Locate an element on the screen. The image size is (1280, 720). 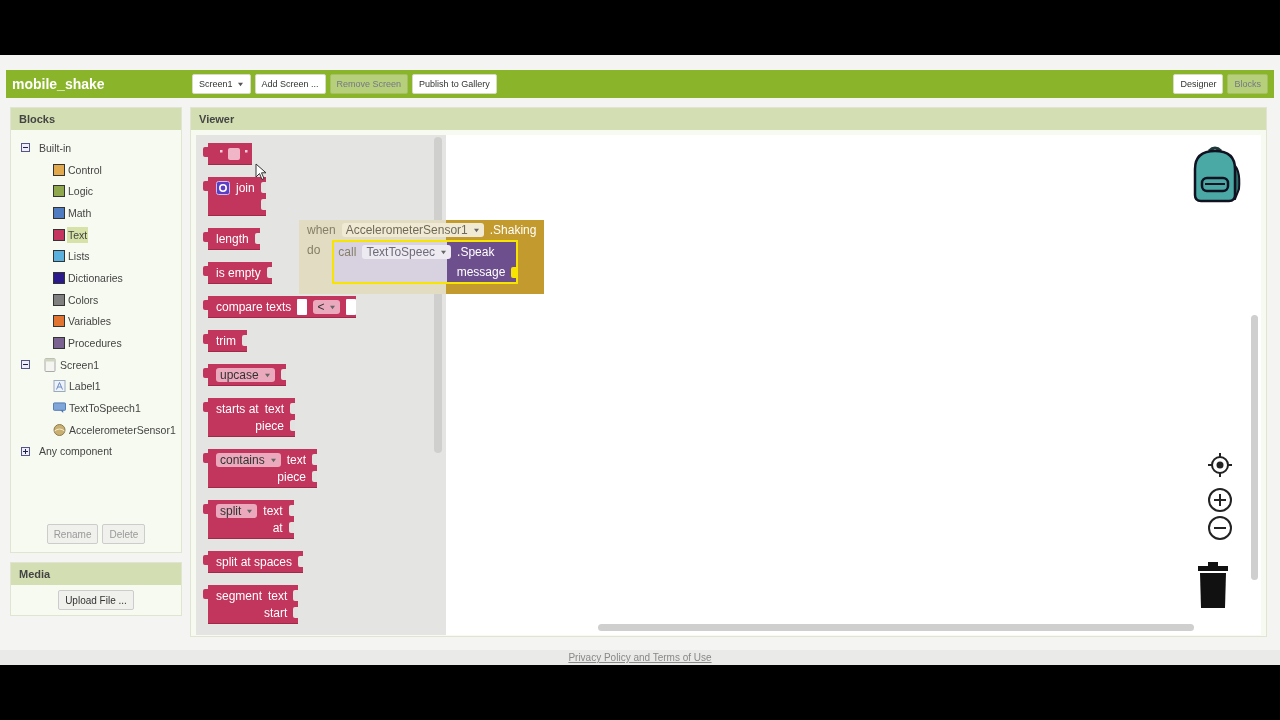
event-block: when AccelerometerSensor1 .Shaking do call TextToSpeec .Speak message is located at coordinates (421, 257).